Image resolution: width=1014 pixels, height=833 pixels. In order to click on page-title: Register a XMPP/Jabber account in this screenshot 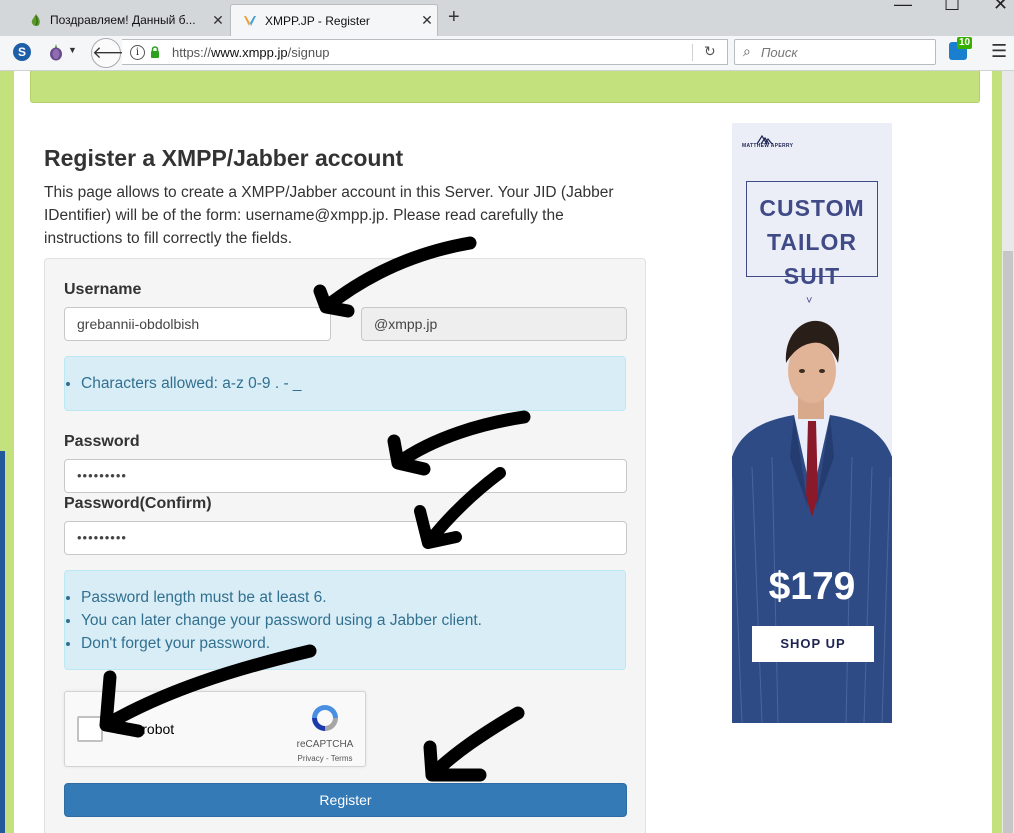, I will do `click(224, 158)`.